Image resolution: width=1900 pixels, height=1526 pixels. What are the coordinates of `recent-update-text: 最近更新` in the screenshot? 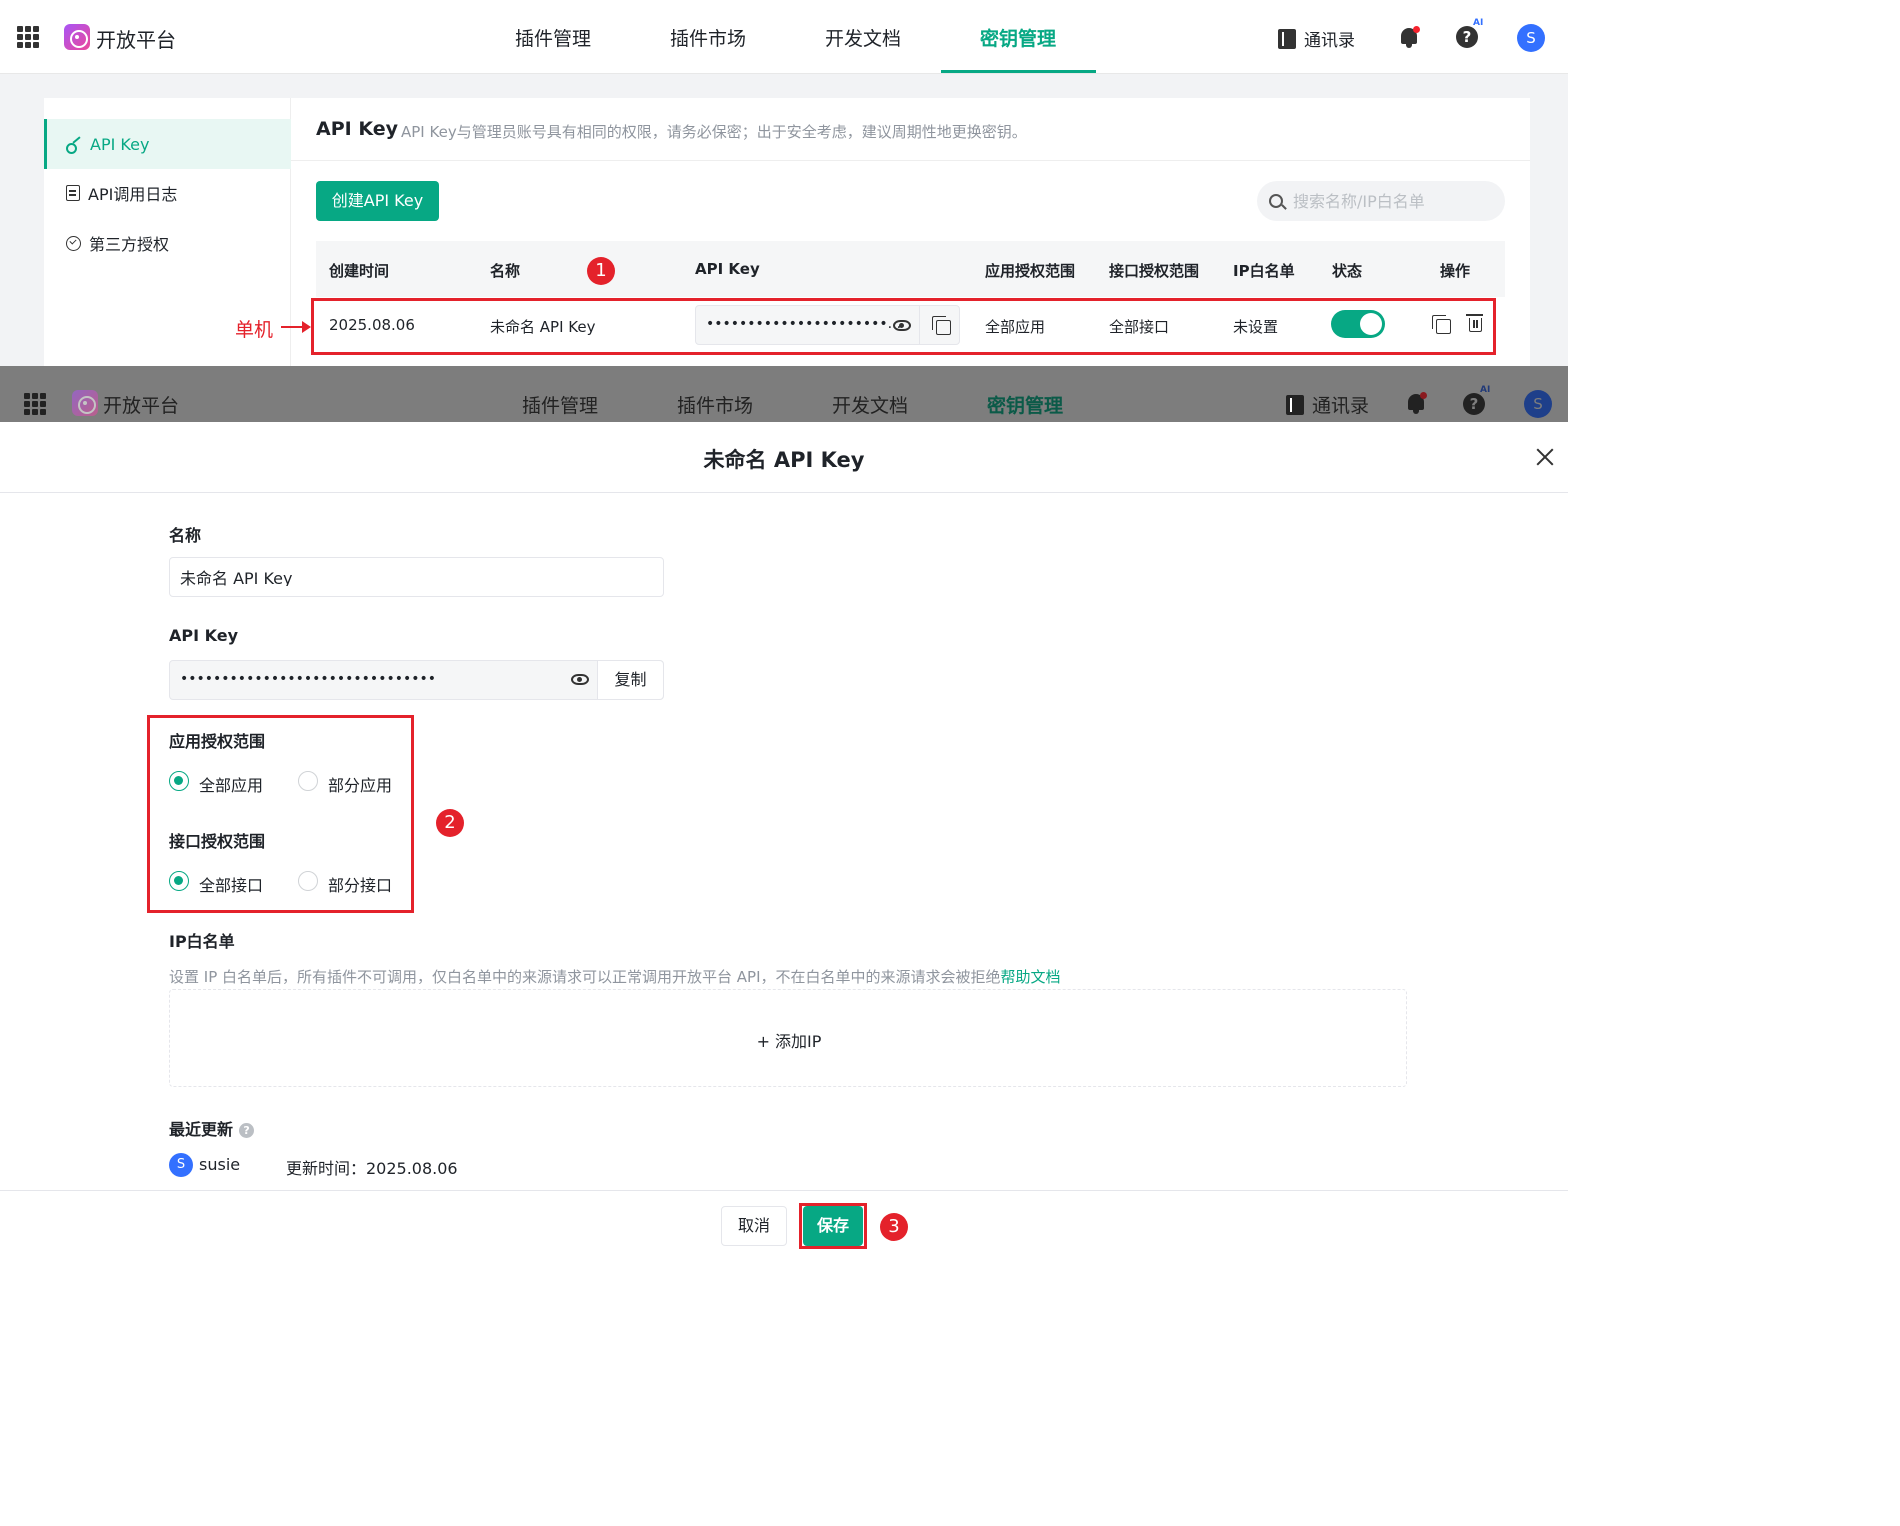 It's located at (201, 1129).